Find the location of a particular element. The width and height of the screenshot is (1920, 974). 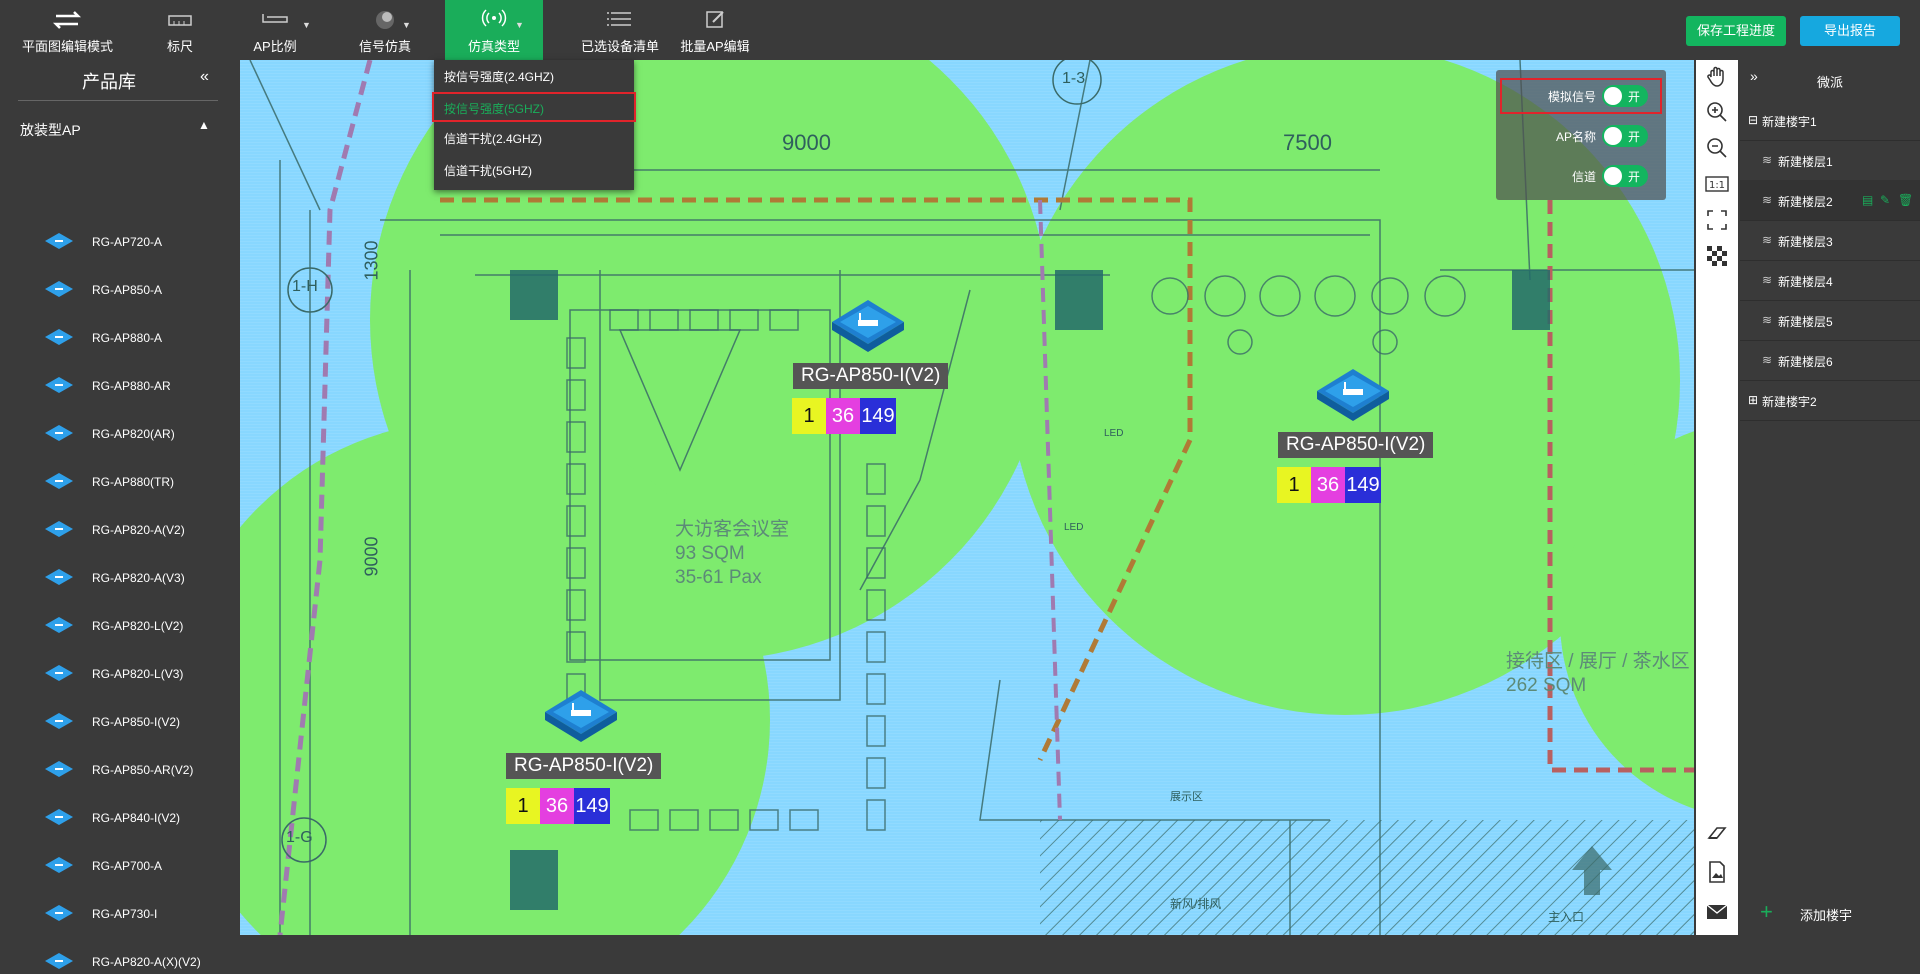

batch-ap-edit-button: 批量AP编辑 is located at coordinates (715, 30).